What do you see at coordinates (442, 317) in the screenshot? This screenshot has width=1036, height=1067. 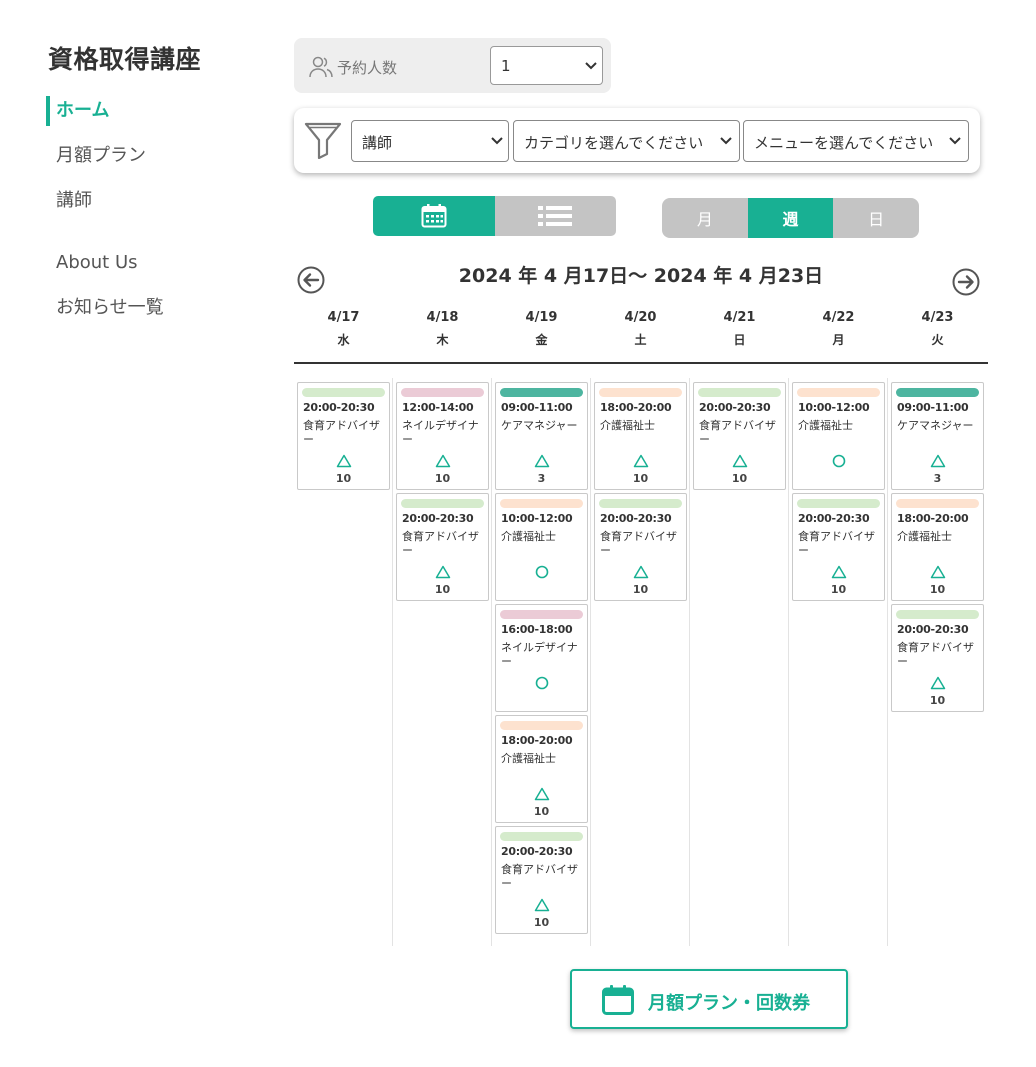 I see `day-date: 4/18` at bounding box center [442, 317].